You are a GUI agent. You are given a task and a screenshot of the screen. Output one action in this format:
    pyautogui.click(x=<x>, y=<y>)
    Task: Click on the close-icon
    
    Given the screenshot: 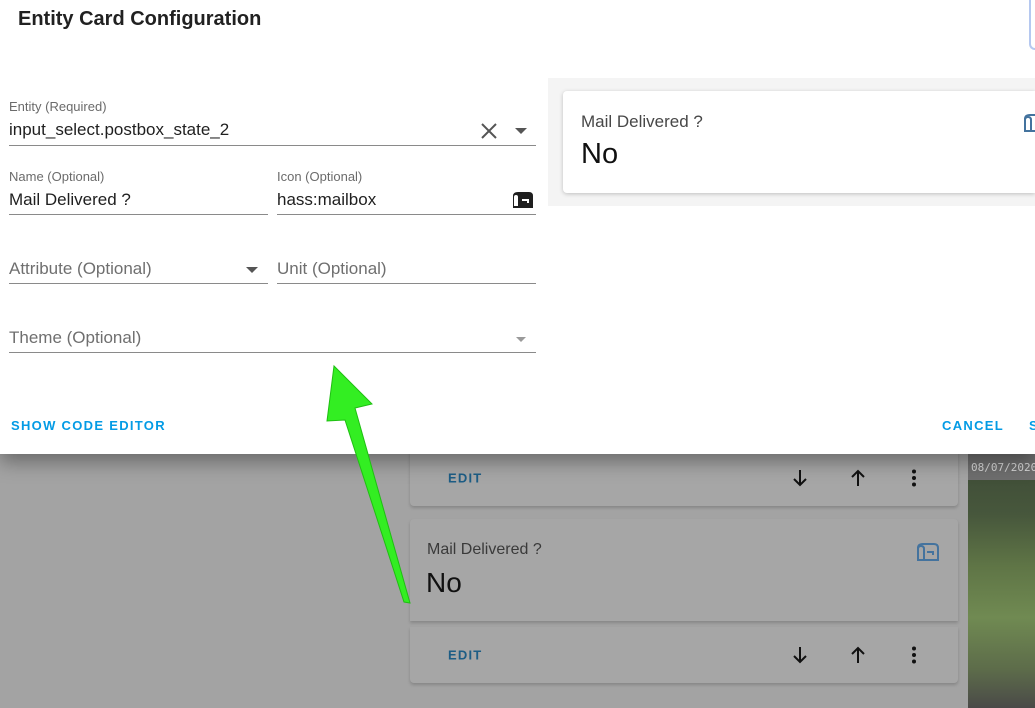 What is the action you would take?
    pyautogui.click(x=489, y=131)
    